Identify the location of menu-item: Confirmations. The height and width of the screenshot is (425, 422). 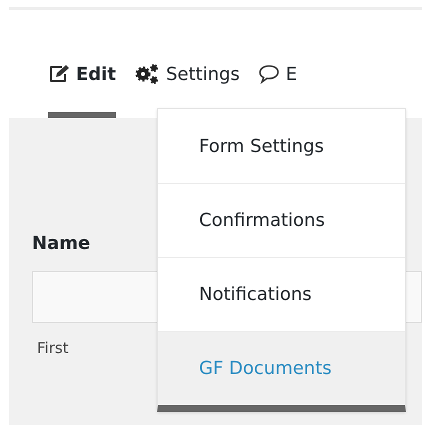
(281, 220).